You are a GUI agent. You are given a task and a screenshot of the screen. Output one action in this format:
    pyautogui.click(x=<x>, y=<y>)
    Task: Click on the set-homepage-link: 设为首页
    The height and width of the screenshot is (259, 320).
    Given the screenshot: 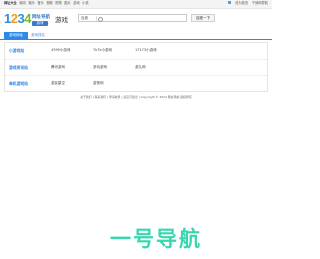 What is the action you would take?
    pyautogui.click(x=241, y=3)
    